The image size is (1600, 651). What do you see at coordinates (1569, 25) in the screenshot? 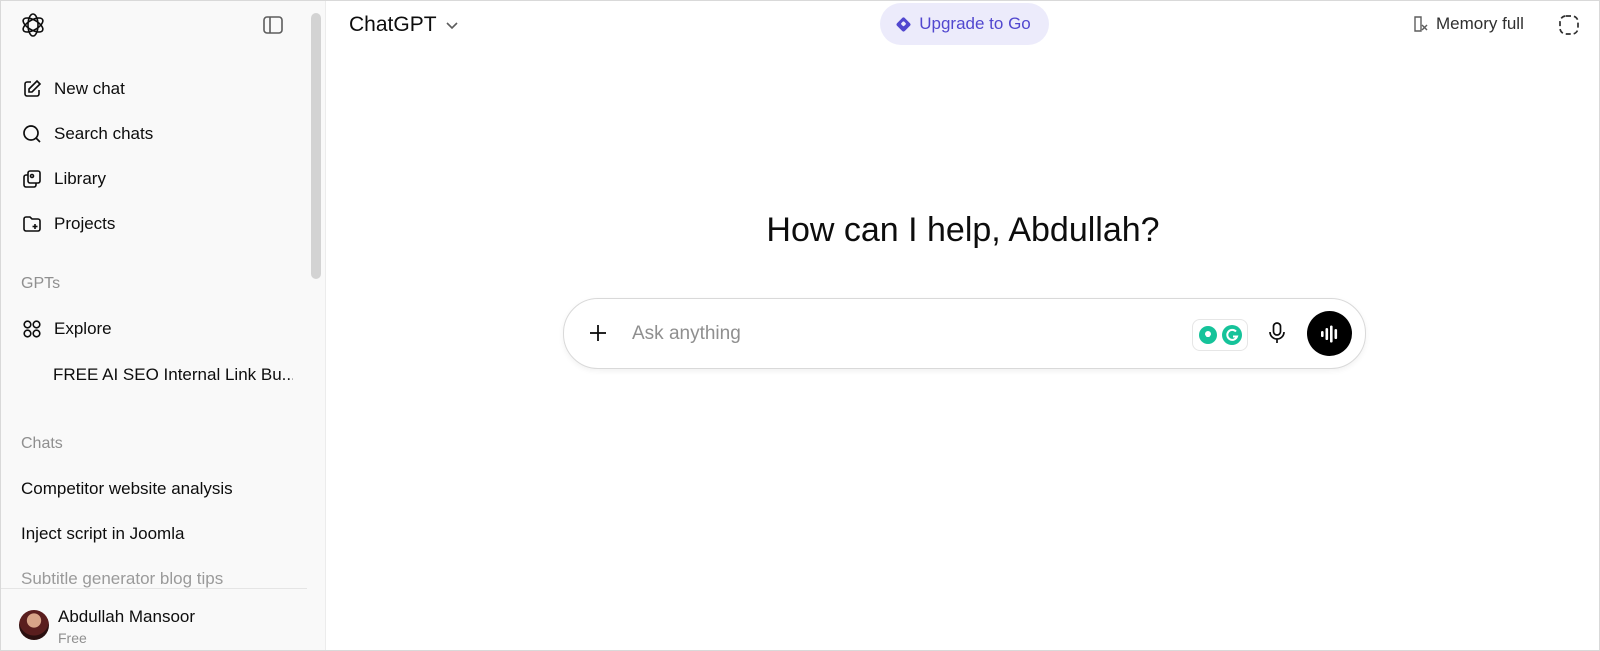
I see `temporary-chat-icon` at bounding box center [1569, 25].